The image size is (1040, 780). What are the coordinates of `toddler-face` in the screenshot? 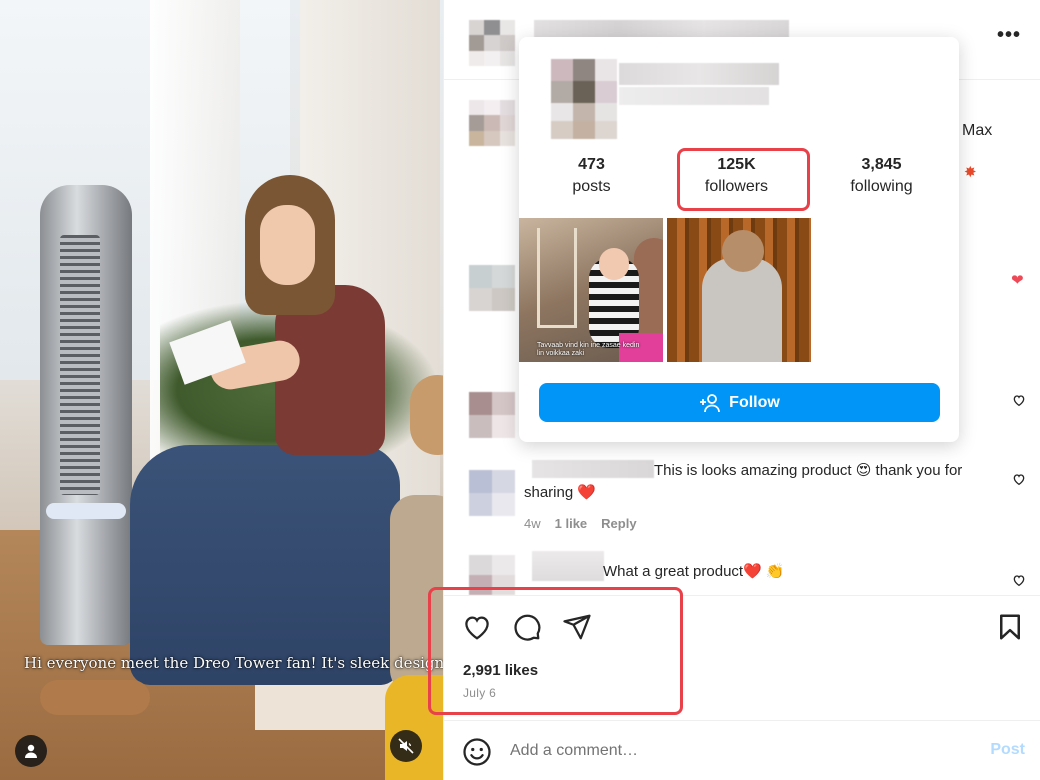 It's located at (614, 264).